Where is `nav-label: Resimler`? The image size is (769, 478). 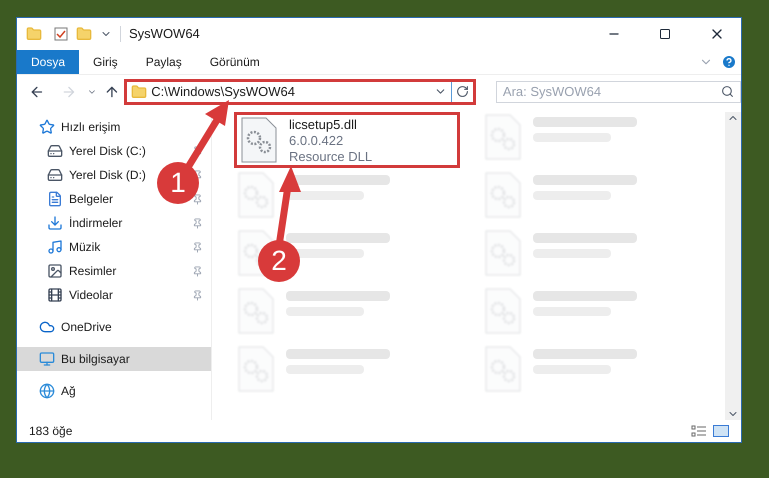 nav-label: Resimler is located at coordinates (92, 271).